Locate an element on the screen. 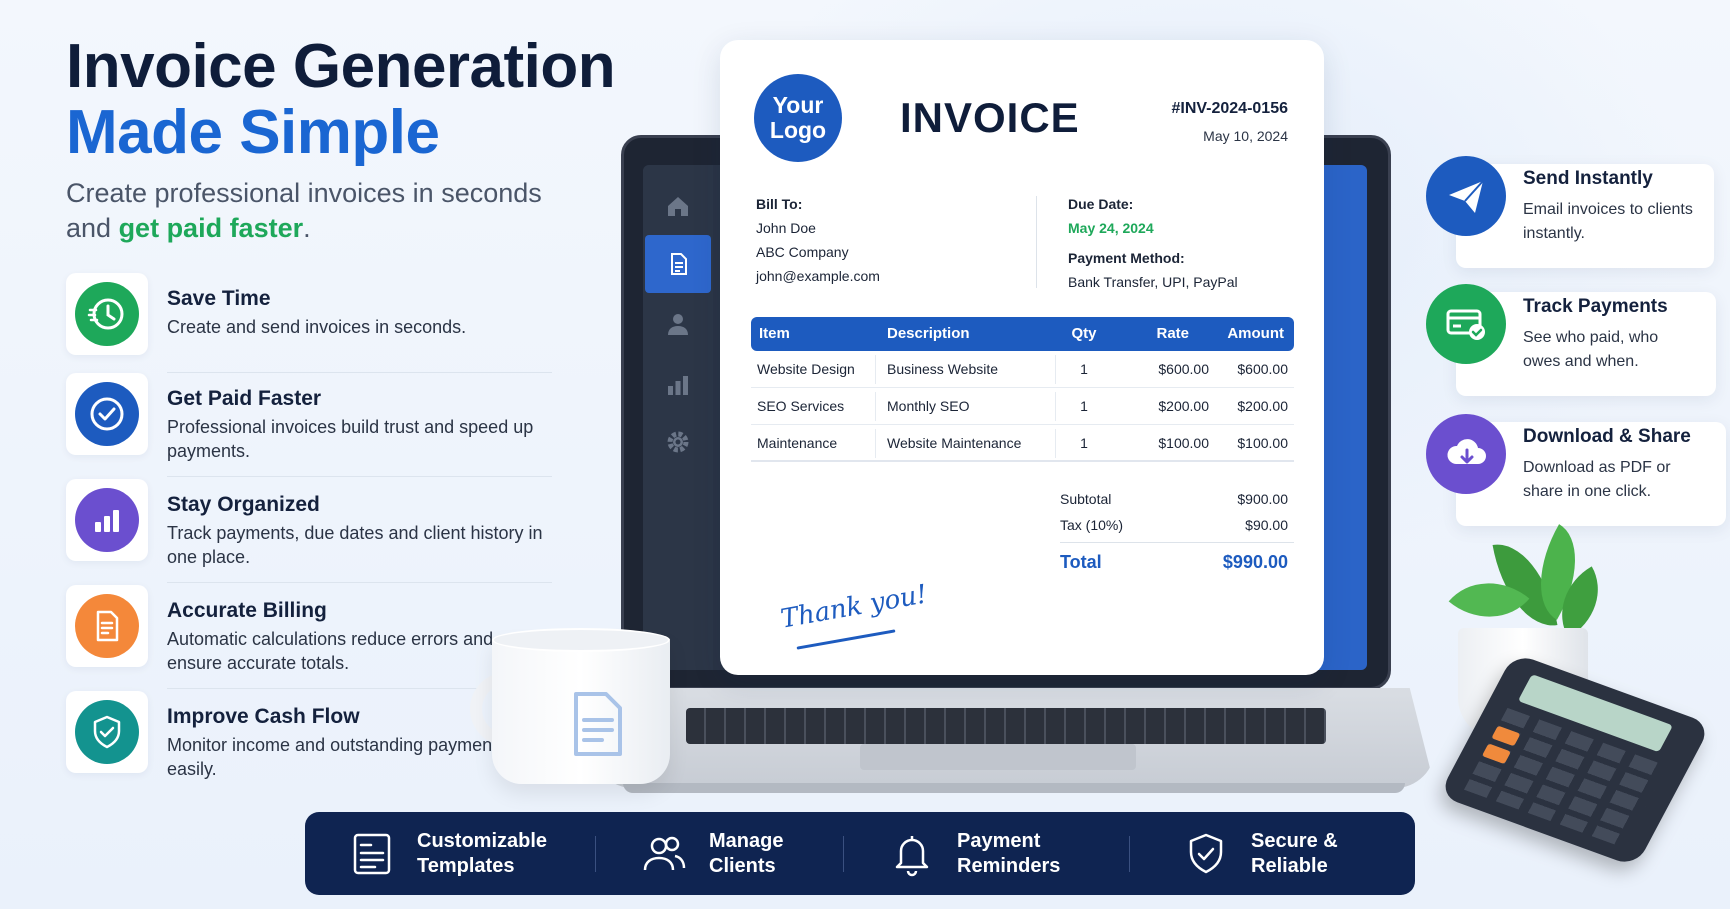 This screenshot has height=909, width=1730. bar-chart-icon is located at coordinates (107, 520).